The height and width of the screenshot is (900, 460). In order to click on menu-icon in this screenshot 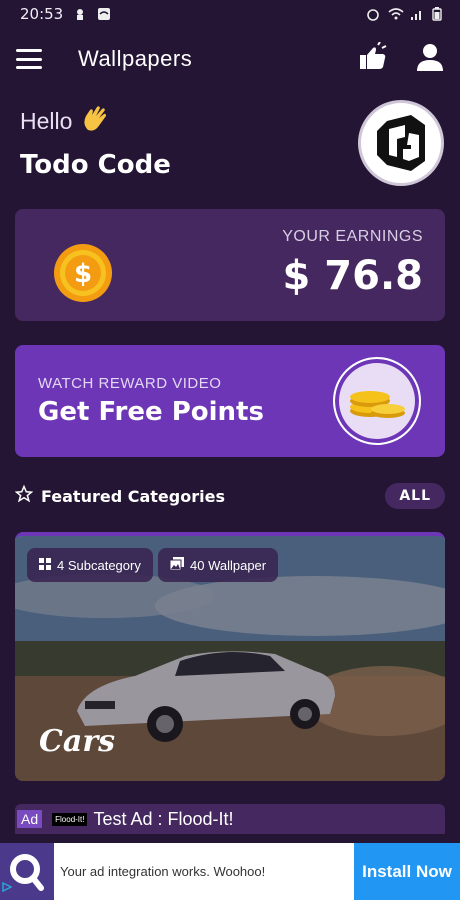, I will do `click(29, 59)`.